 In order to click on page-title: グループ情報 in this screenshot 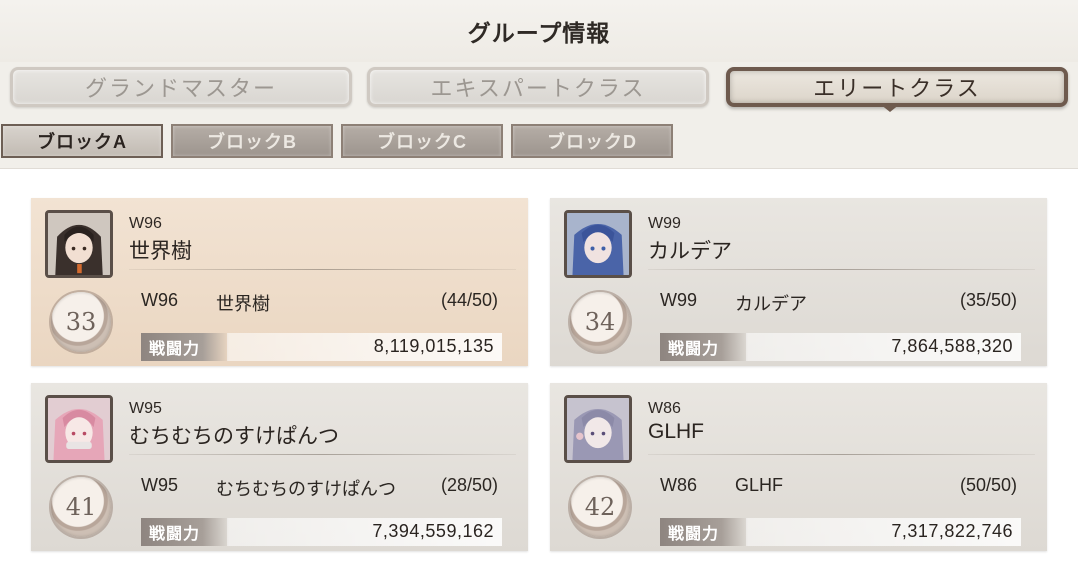, I will do `click(539, 31)`.